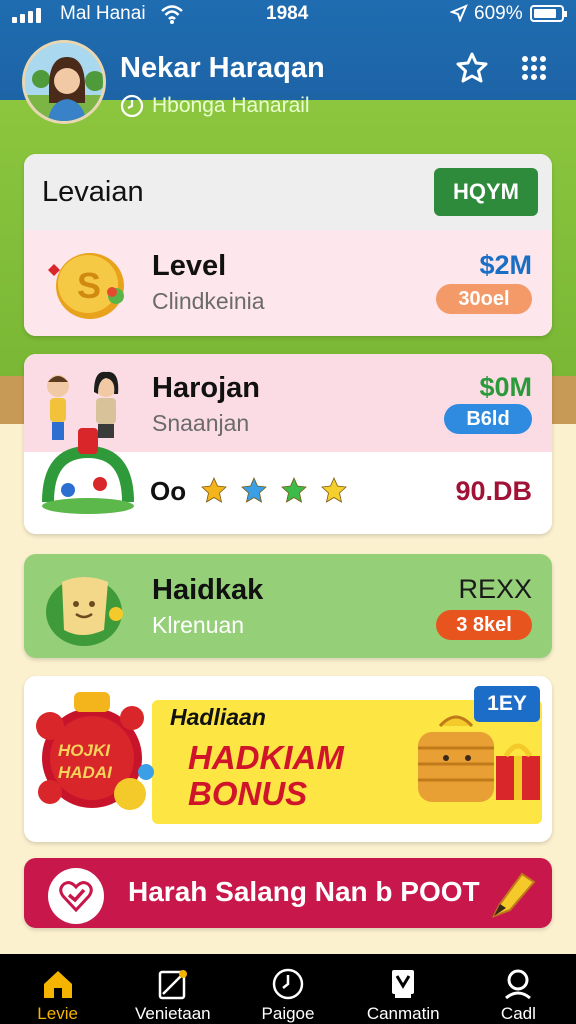 Image resolution: width=576 pixels, height=1024 pixels. What do you see at coordinates (208, 301) in the screenshot?
I see `item-subtitle: Clindkeinia` at bounding box center [208, 301].